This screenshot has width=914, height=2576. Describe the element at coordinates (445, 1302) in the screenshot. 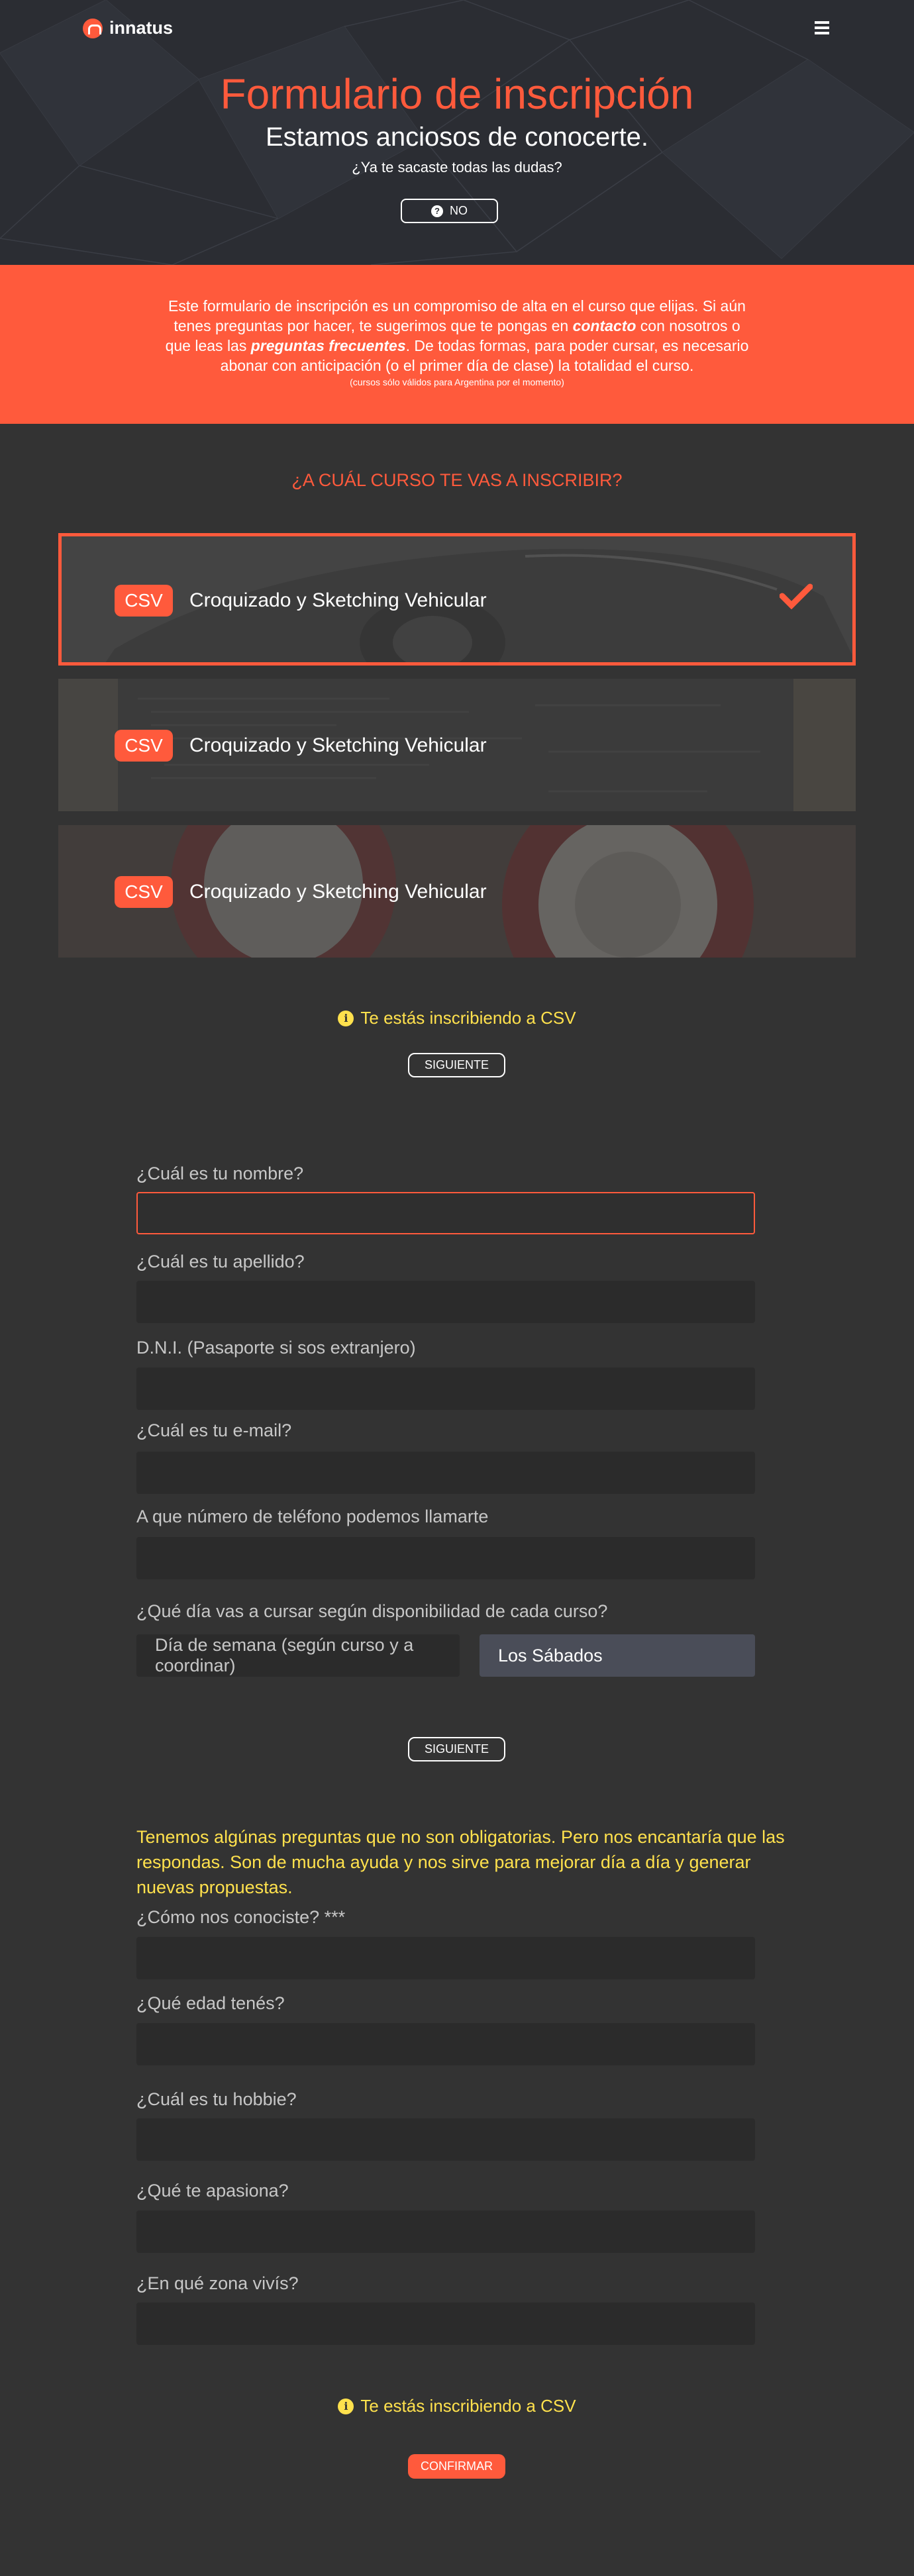

I see `apellido-input` at that location.